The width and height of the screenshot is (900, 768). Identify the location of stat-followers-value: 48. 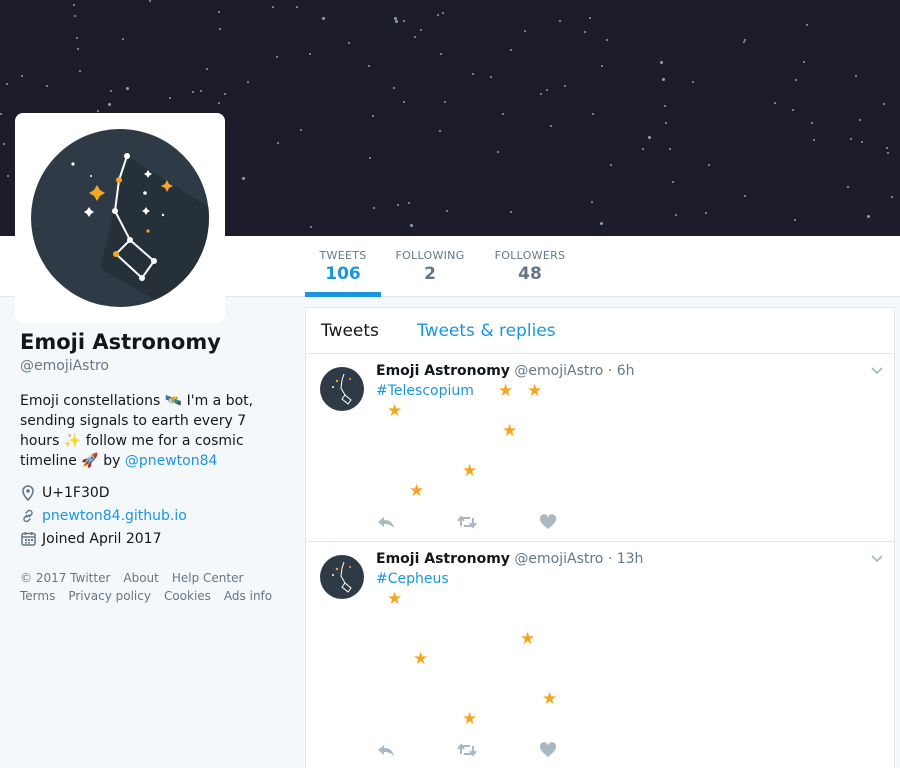
(530, 274).